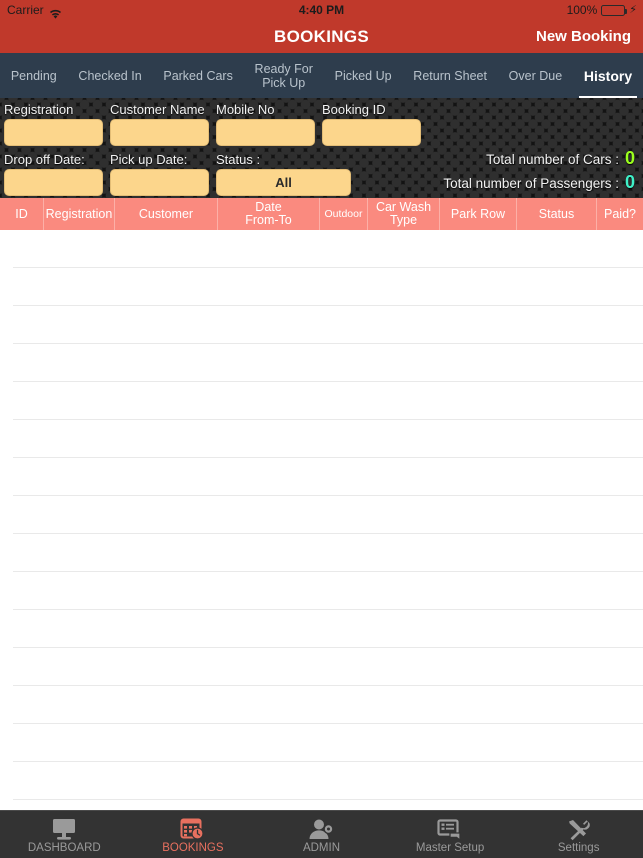 This screenshot has width=643, height=858. Describe the element at coordinates (344, 214) in the screenshot. I see `column-header-outdoor: Outdoor` at that location.